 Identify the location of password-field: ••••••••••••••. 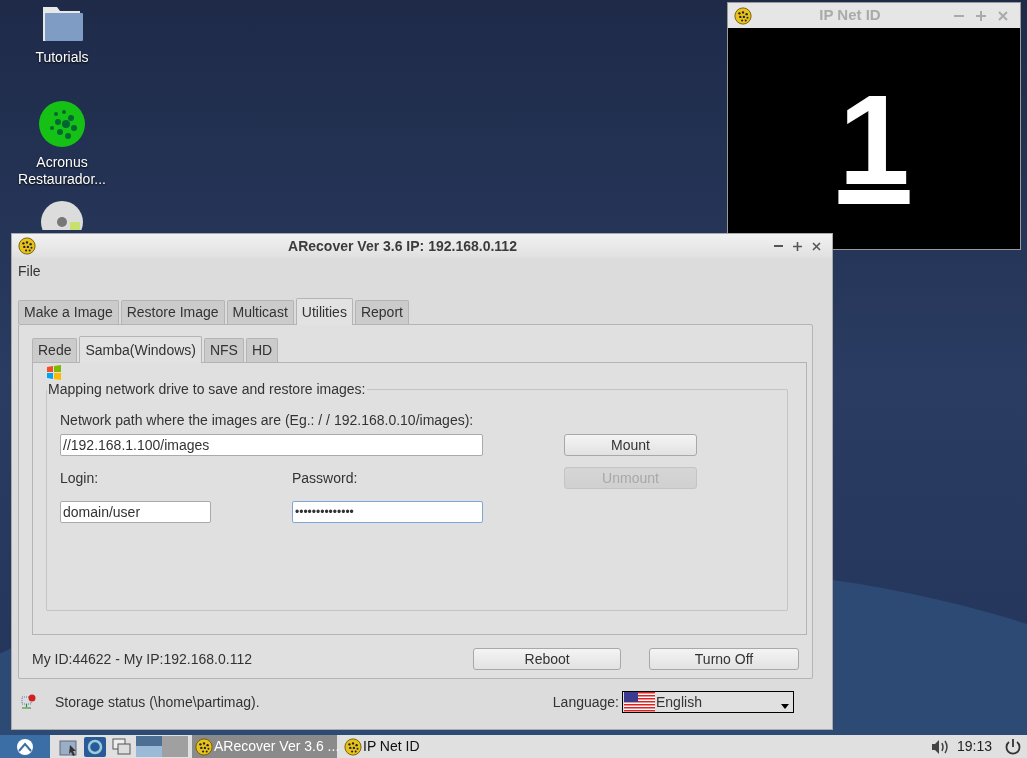
(387, 512).